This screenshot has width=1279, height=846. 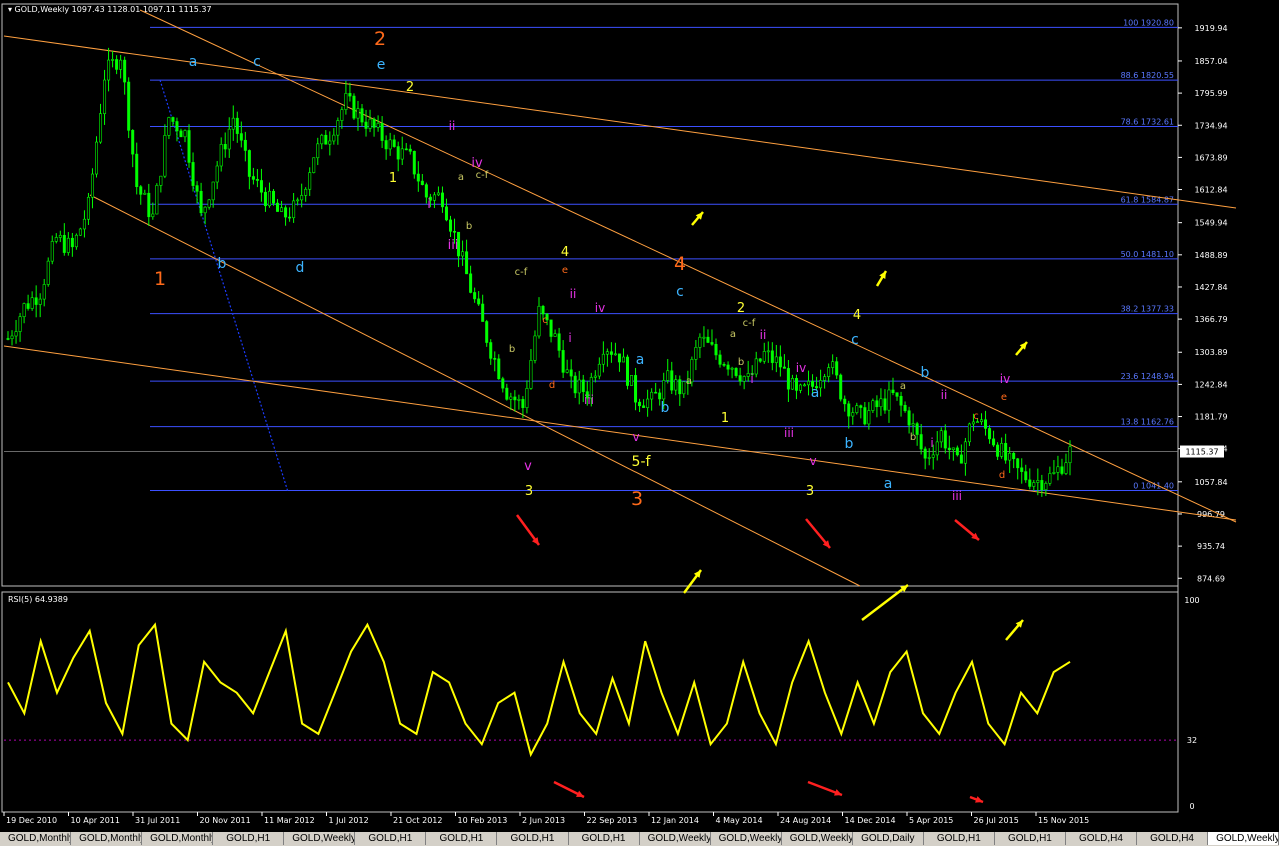 I want to click on wave-label: c, so click(x=855, y=340).